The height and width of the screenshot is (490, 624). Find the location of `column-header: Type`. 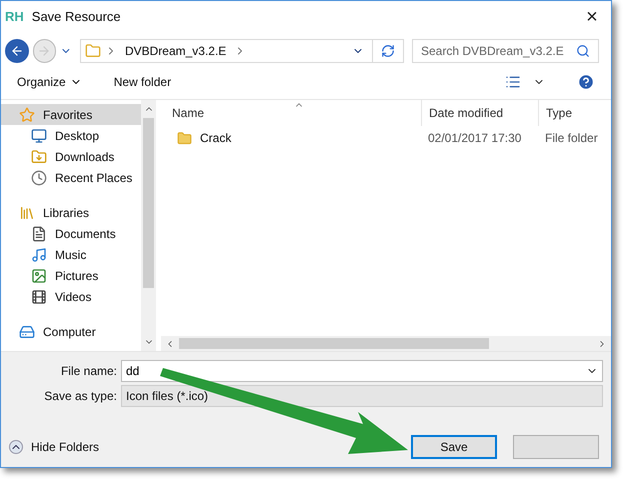

column-header: Type is located at coordinates (574, 113).